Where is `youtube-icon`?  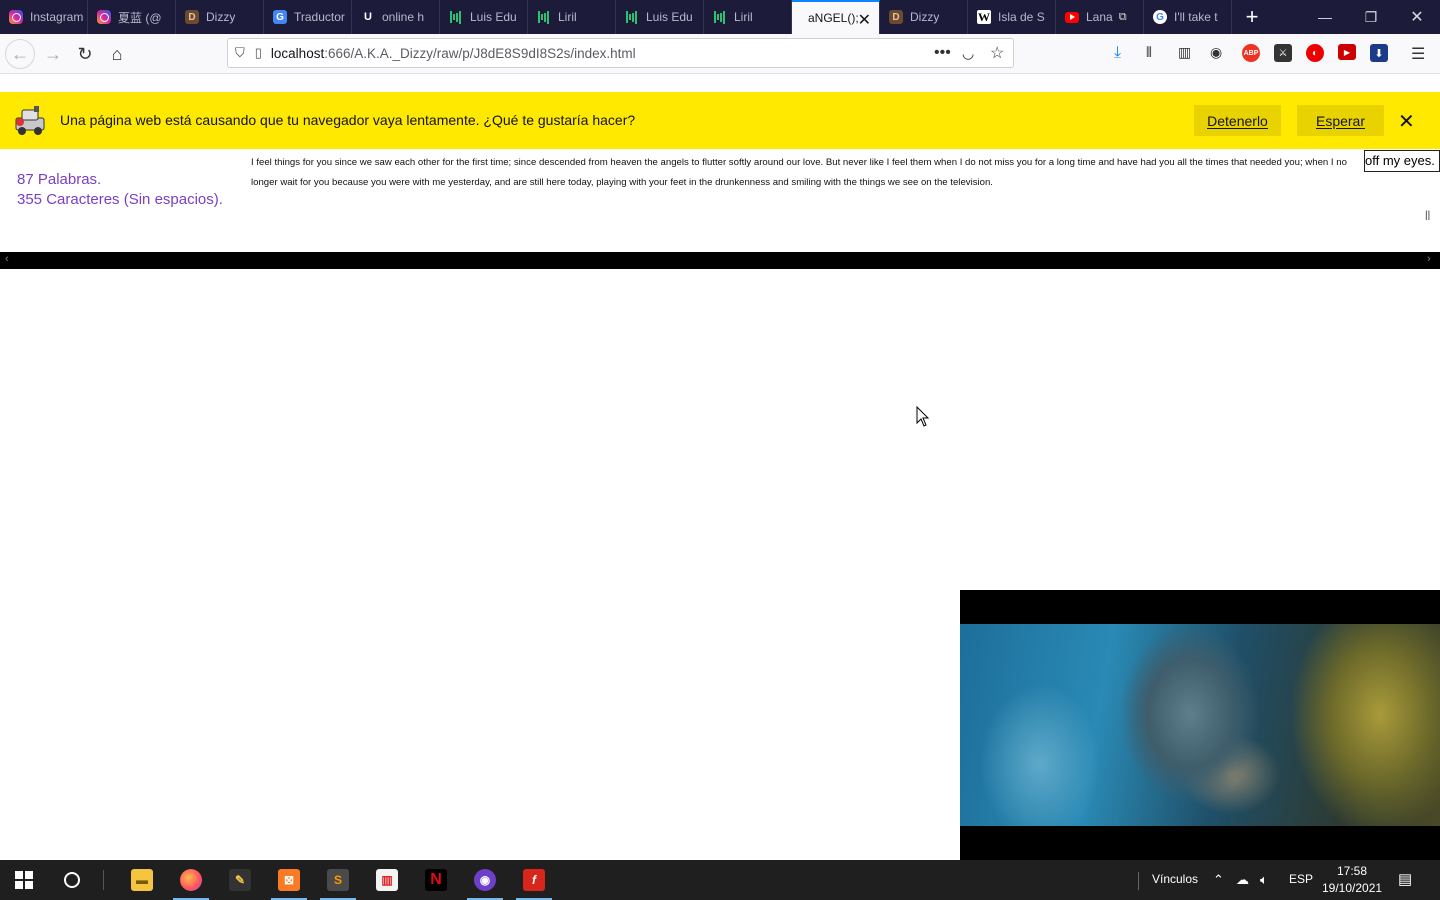 youtube-icon is located at coordinates (1072, 17).